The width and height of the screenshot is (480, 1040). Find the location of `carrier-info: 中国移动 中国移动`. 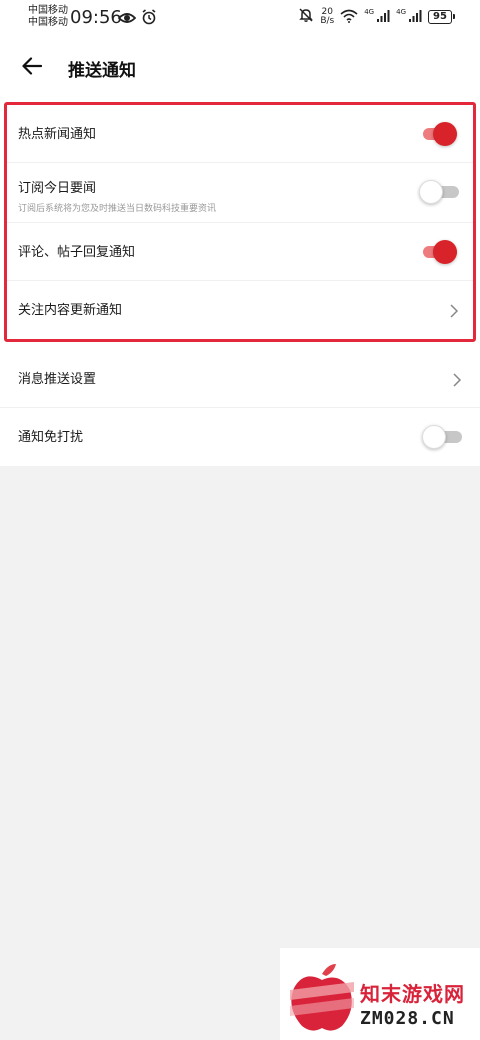

carrier-info: 中国移动 中国移动 is located at coordinates (48, 17).